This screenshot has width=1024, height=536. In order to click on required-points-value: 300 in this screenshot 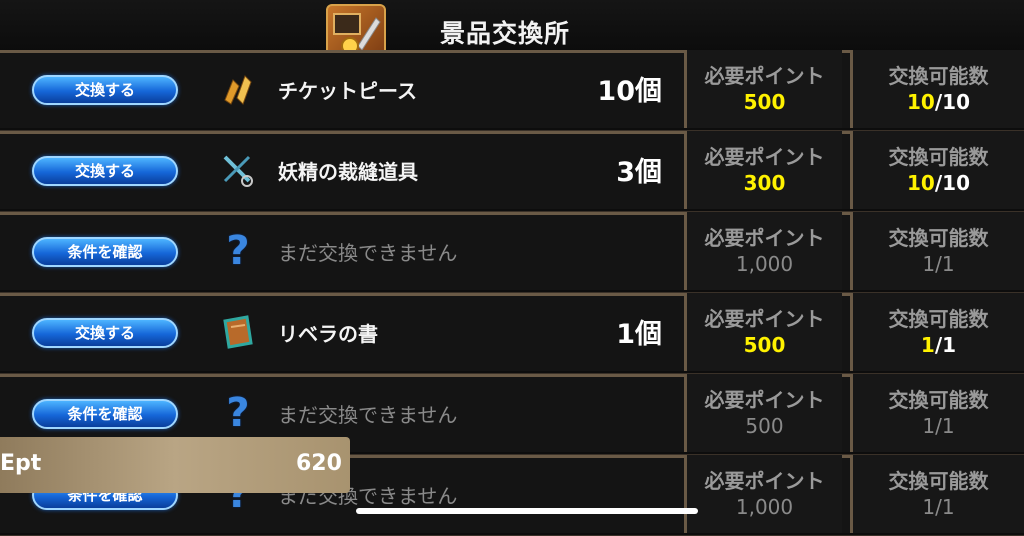, I will do `click(764, 183)`.